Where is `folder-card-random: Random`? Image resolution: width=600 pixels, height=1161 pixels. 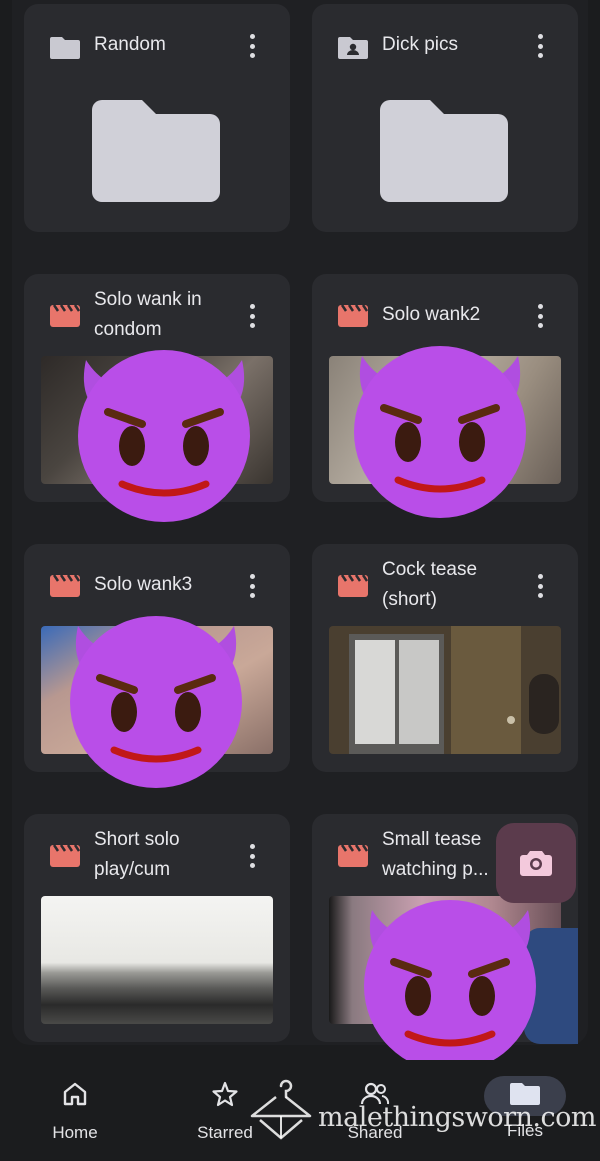
folder-card-random: Random is located at coordinates (157, 118).